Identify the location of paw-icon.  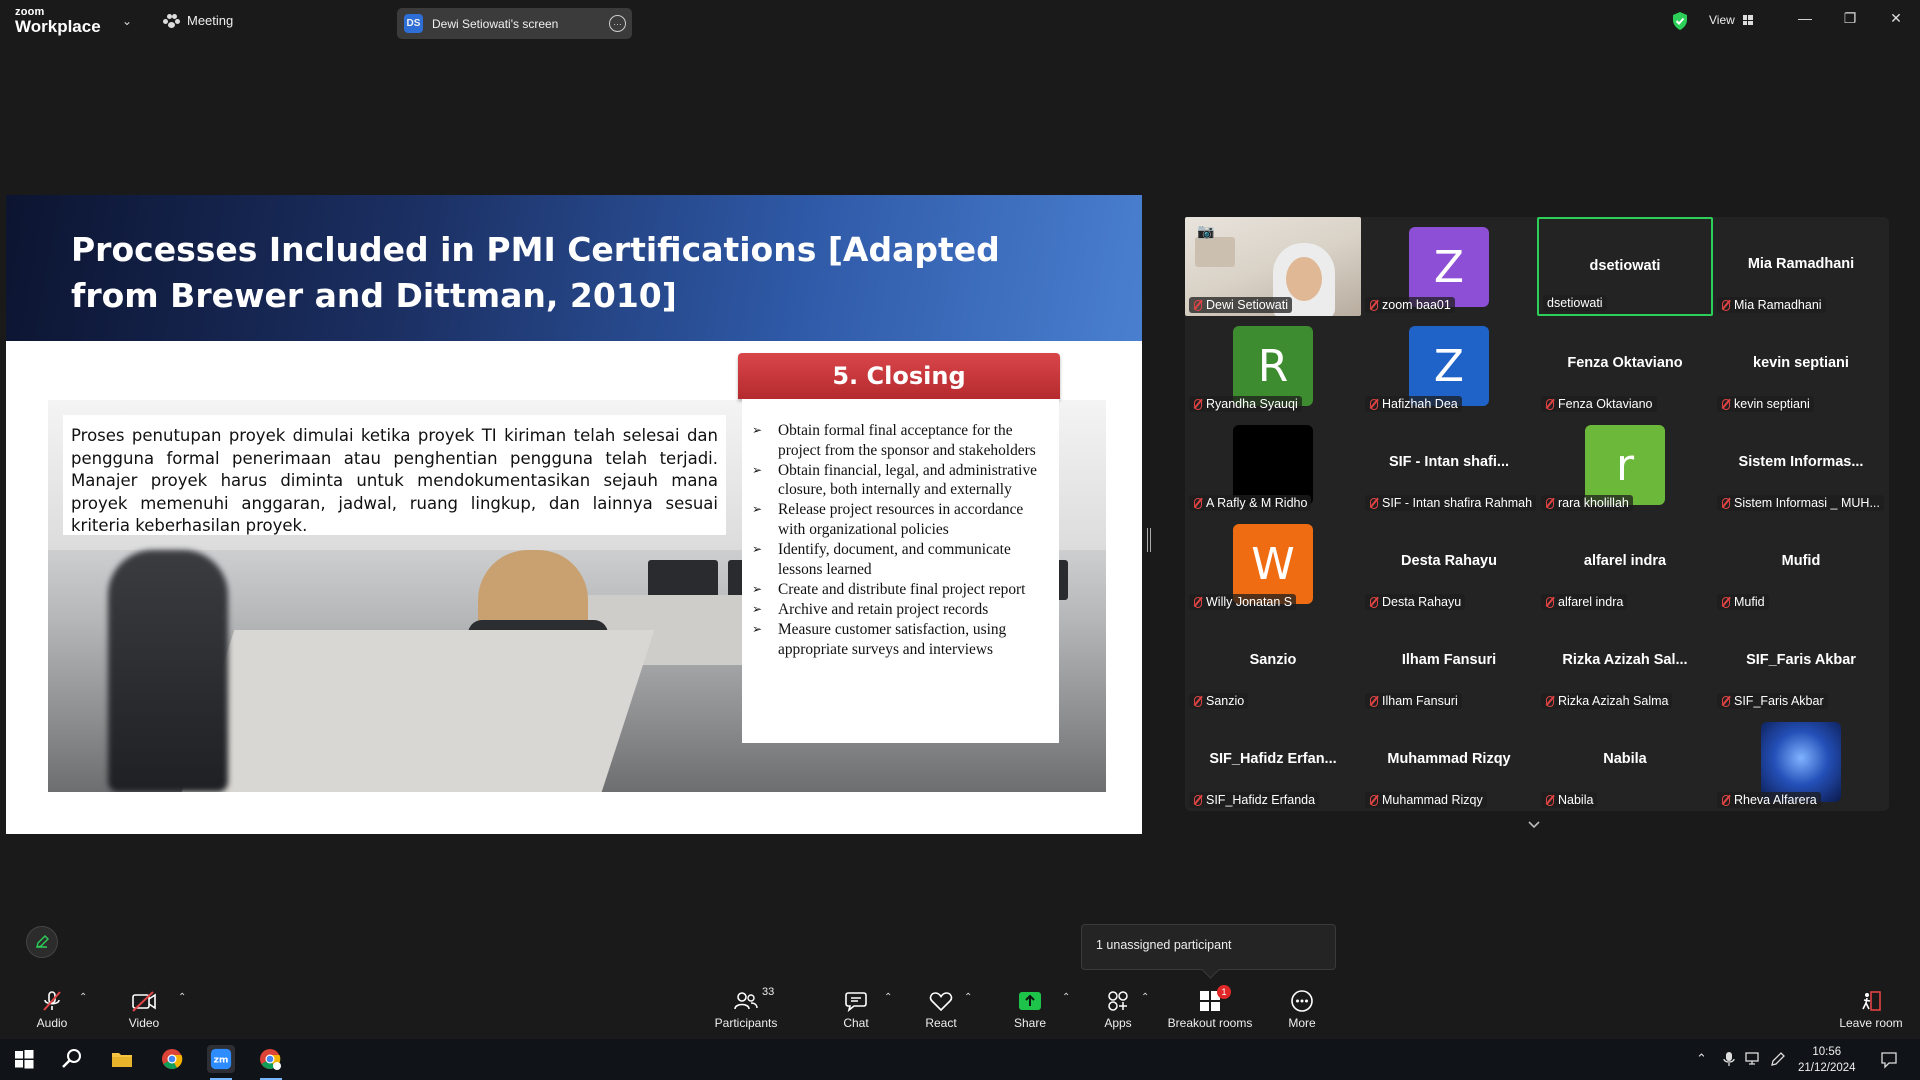
(171, 20).